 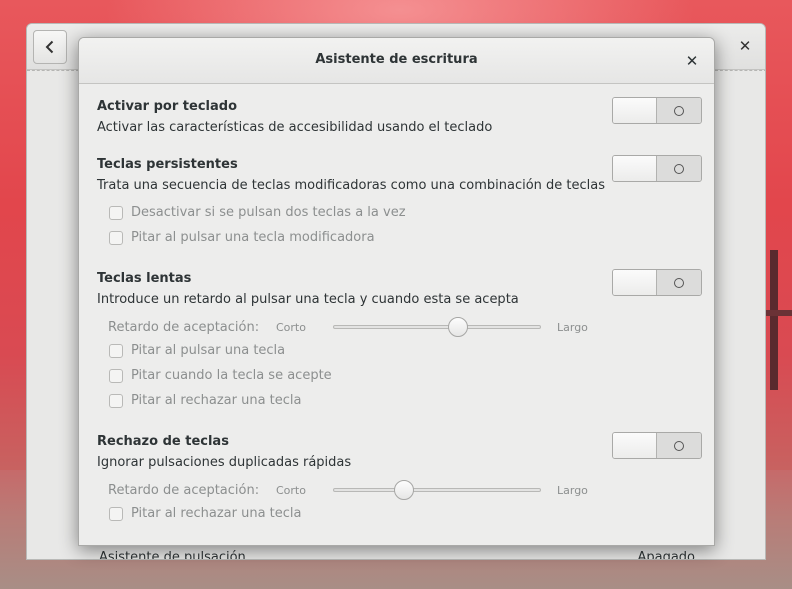 I want to click on switch-bounce-keys, so click(x=657, y=445).